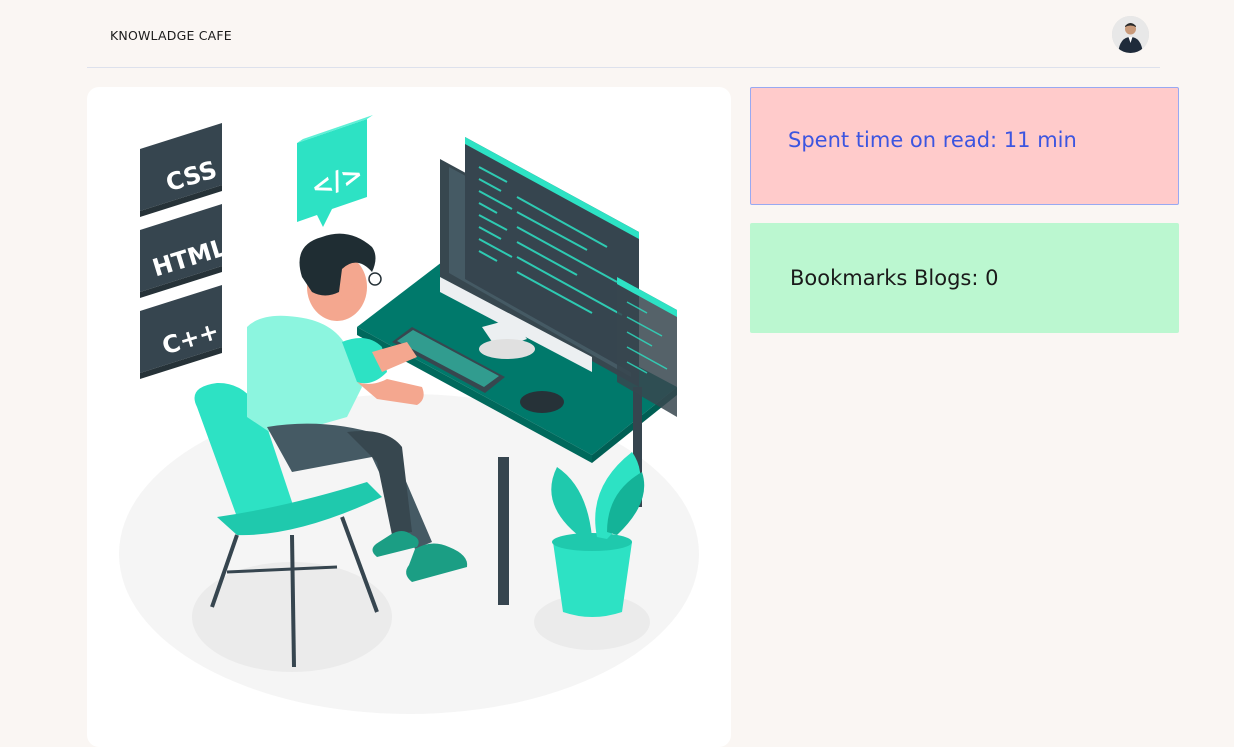 This screenshot has width=1234, height=747. I want to click on spent-time-card: Spent time on read: 11 min, so click(964, 146).